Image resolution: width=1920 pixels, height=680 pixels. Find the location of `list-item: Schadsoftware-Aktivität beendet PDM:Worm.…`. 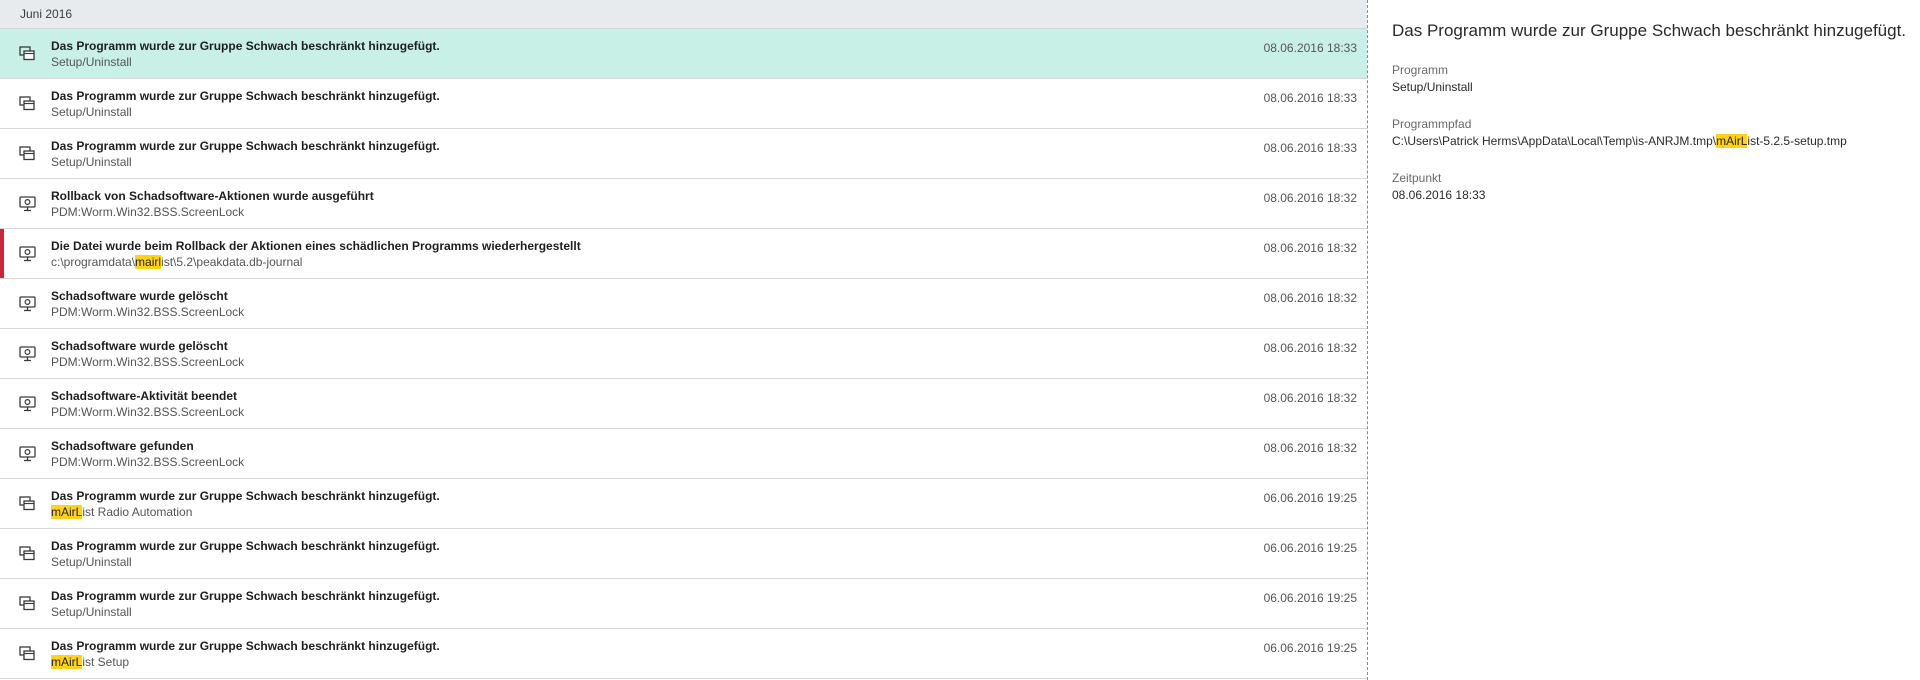

list-item: Schadsoftware-Aktivität beendet PDM:Worm.… is located at coordinates (683, 404).